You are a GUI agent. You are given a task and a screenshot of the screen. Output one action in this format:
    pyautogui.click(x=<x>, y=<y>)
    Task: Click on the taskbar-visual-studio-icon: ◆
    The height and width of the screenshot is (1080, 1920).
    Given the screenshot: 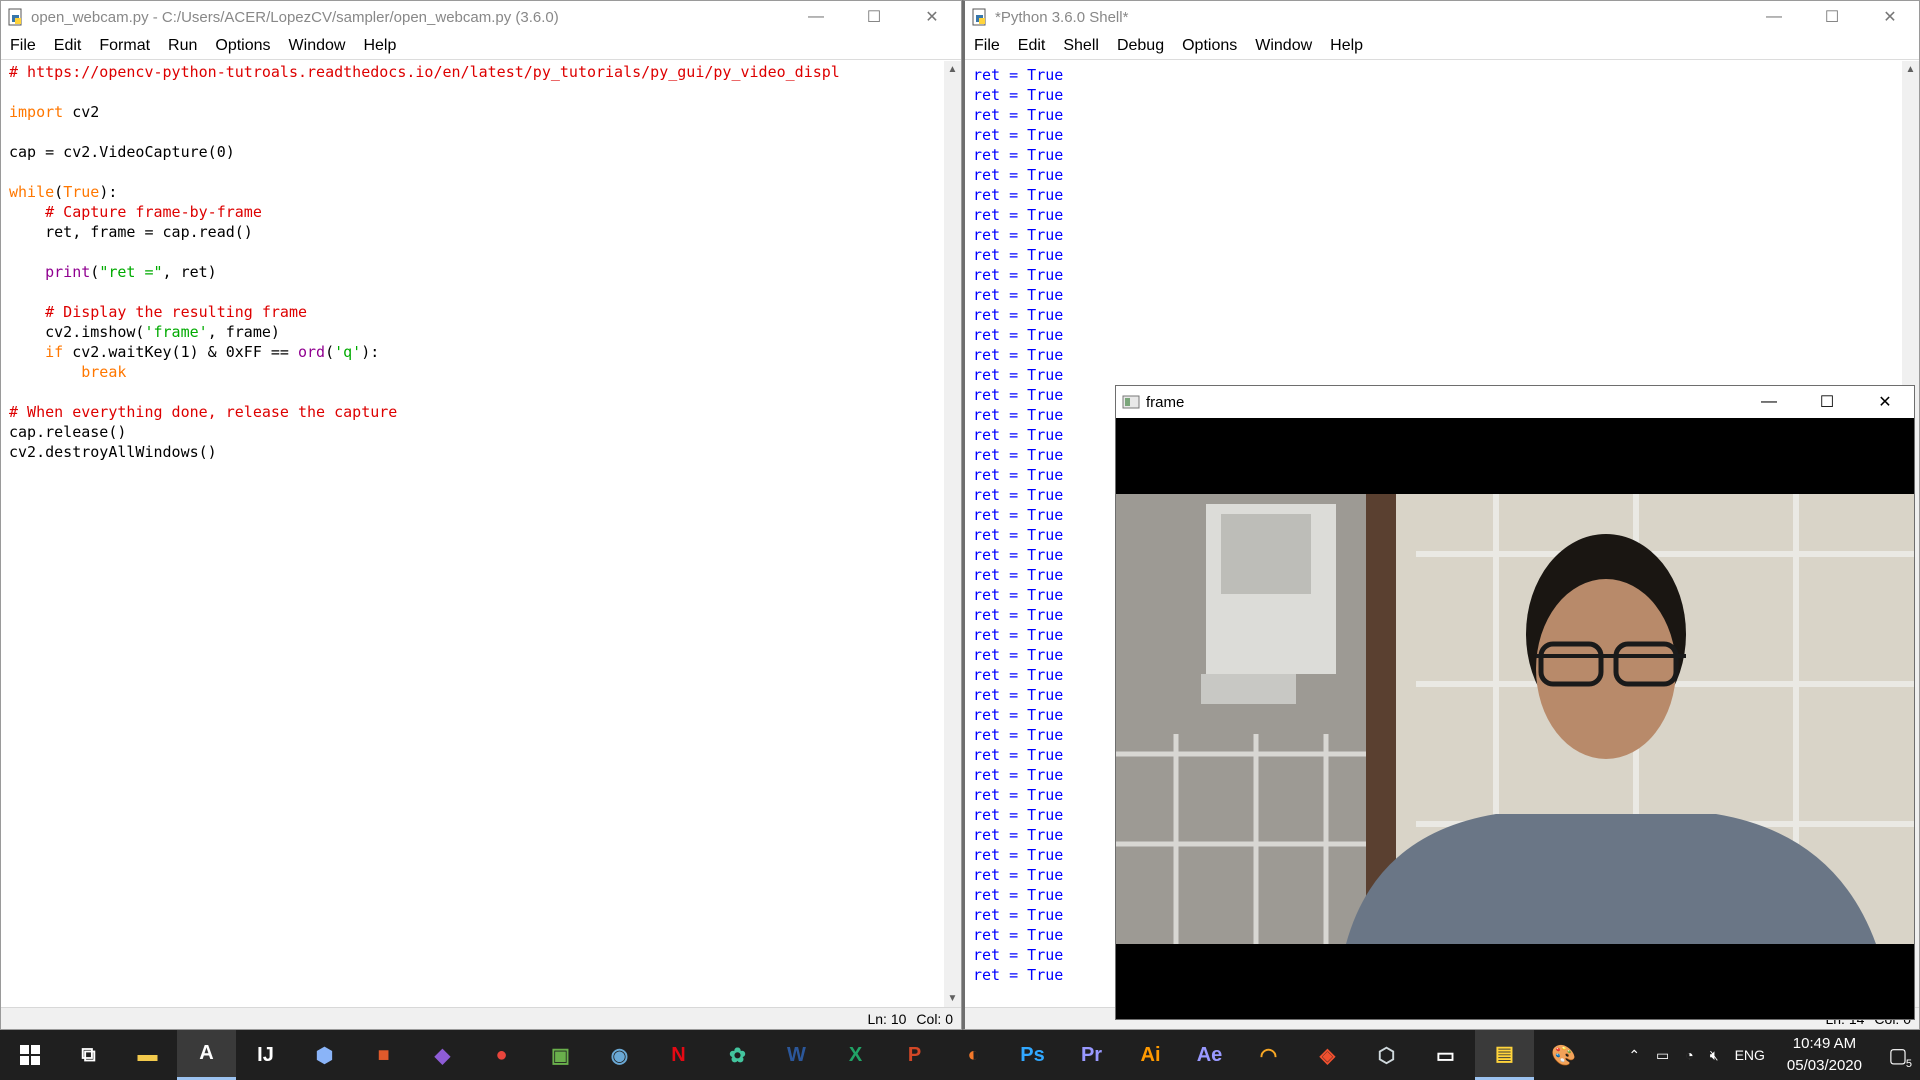 What is the action you would take?
    pyautogui.click(x=442, y=1055)
    